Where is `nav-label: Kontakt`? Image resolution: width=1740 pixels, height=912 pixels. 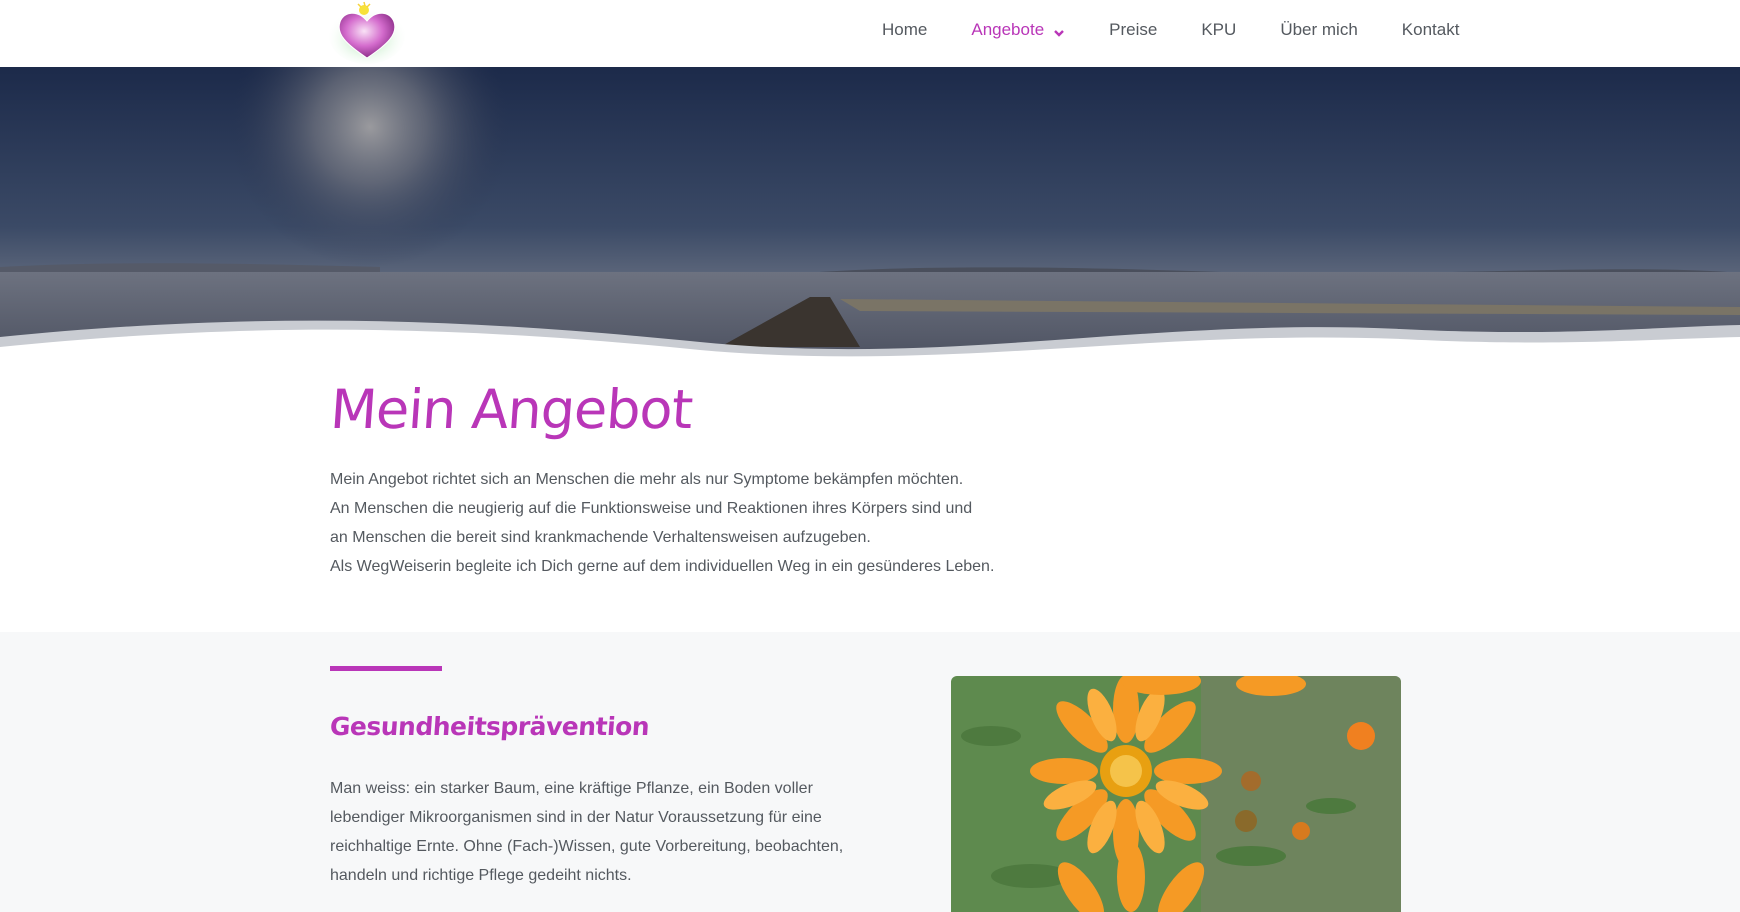
nav-label: Kontakt is located at coordinates (1430, 29).